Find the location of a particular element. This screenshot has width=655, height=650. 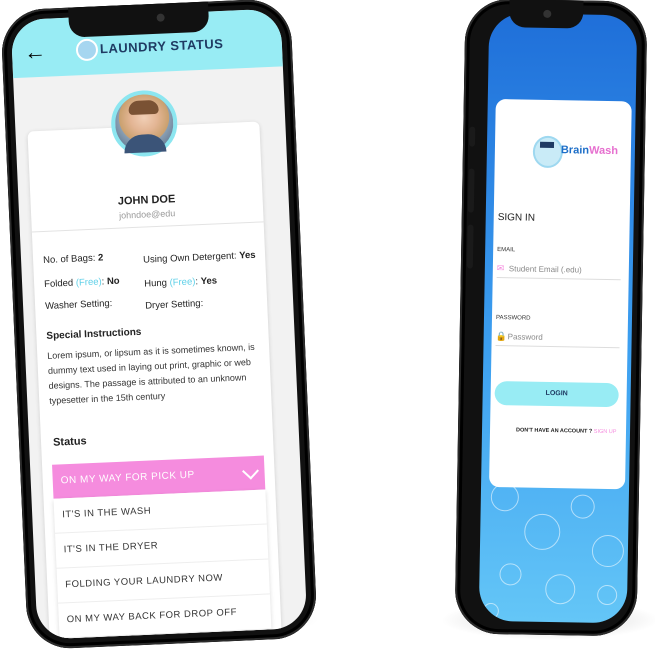

folded-value: No is located at coordinates (113, 281).